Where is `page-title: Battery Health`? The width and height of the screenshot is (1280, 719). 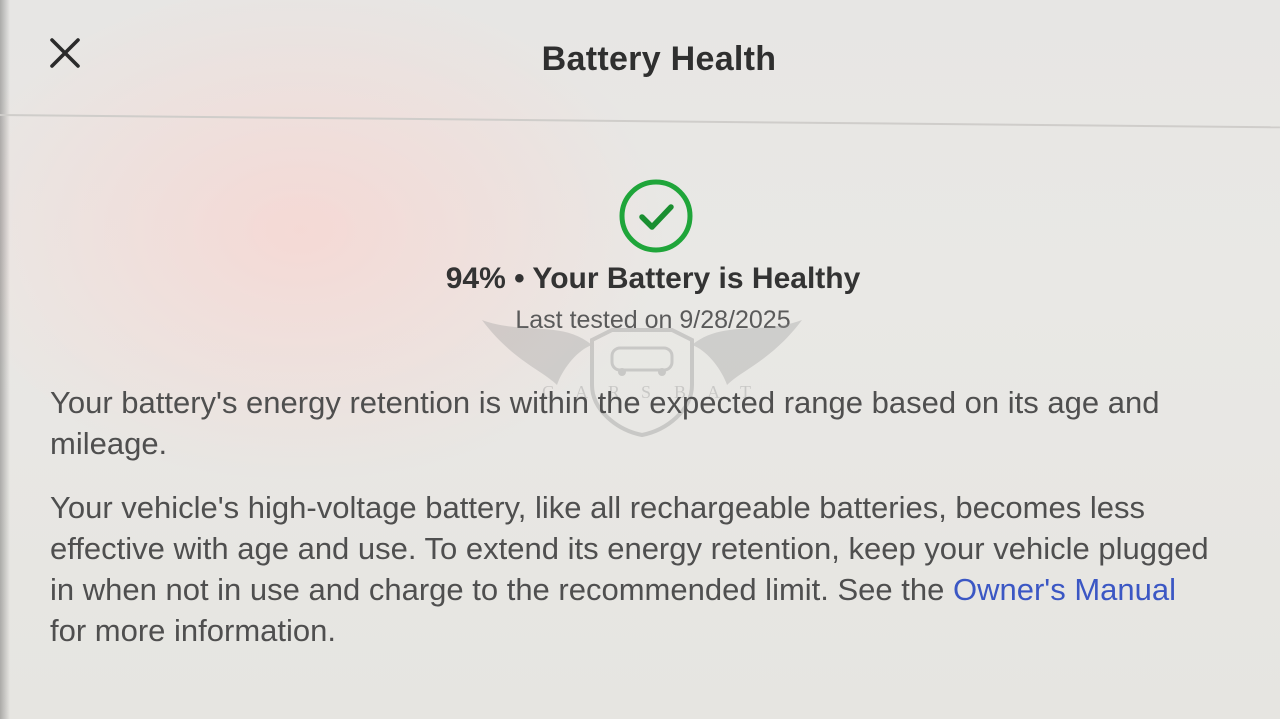
page-title: Battery Health is located at coordinates (659, 59).